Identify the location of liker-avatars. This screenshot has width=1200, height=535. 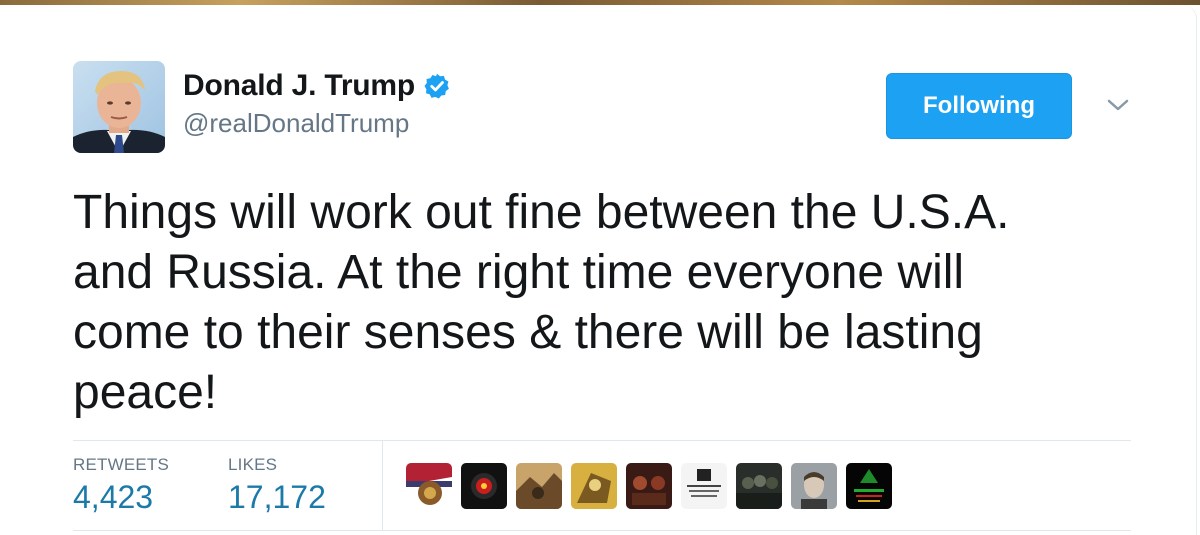
(653, 486).